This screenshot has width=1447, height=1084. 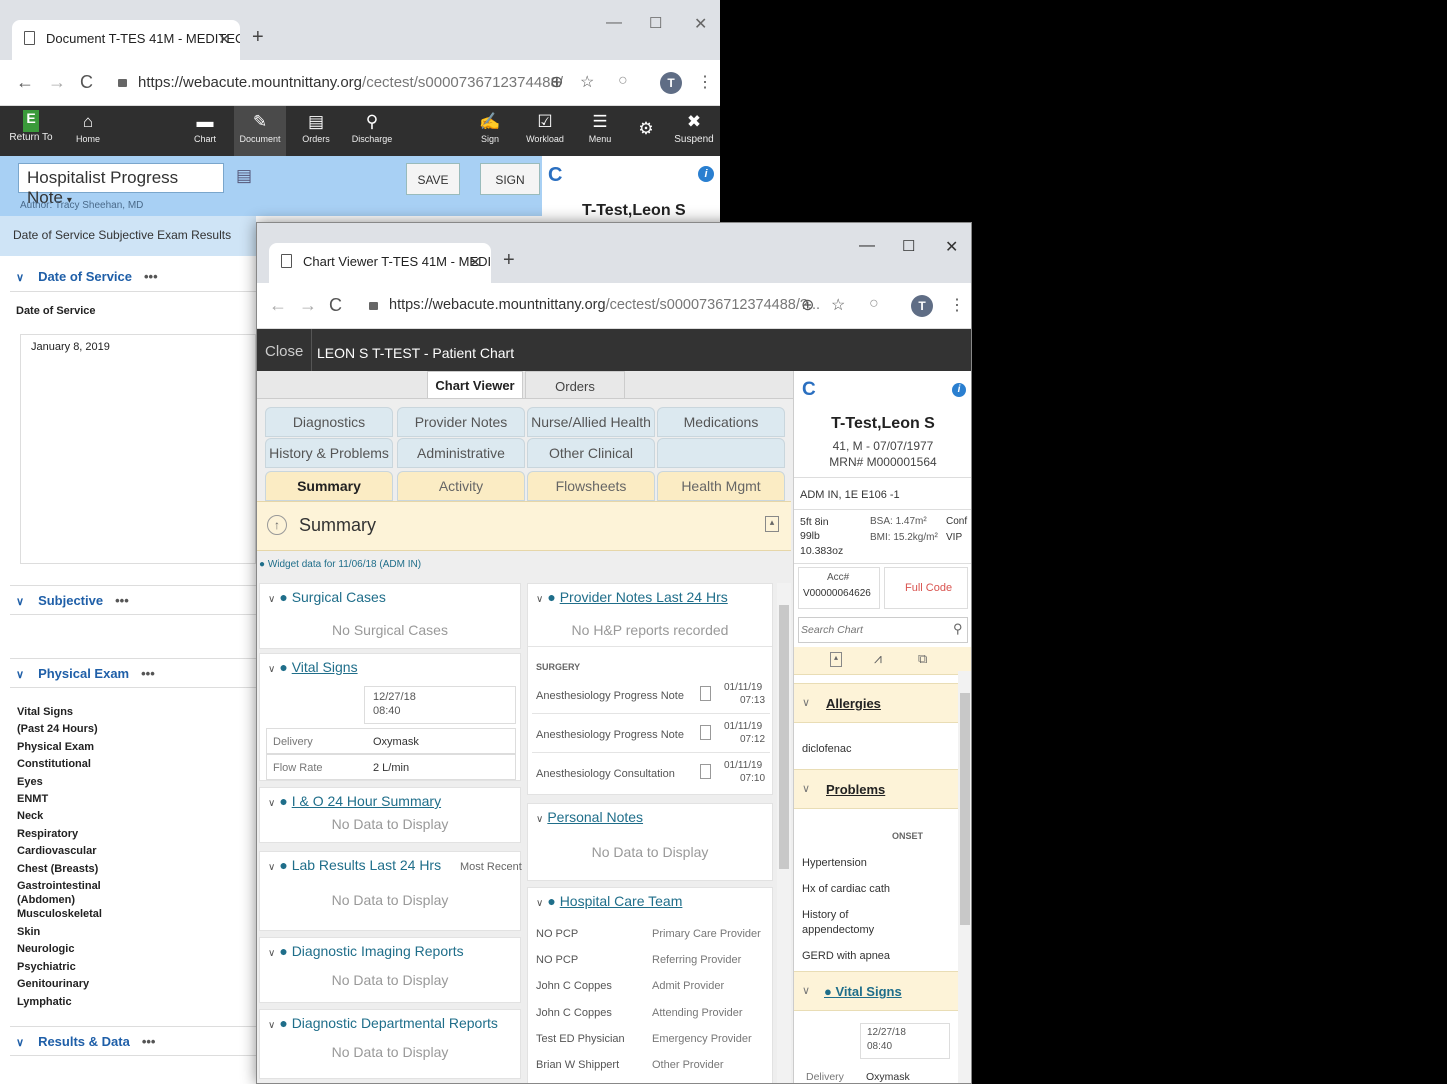 What do you see at coordinates (958, 629) in the screenshot?
I see `search-icon: ⚲` at bounding box center [958, 629].